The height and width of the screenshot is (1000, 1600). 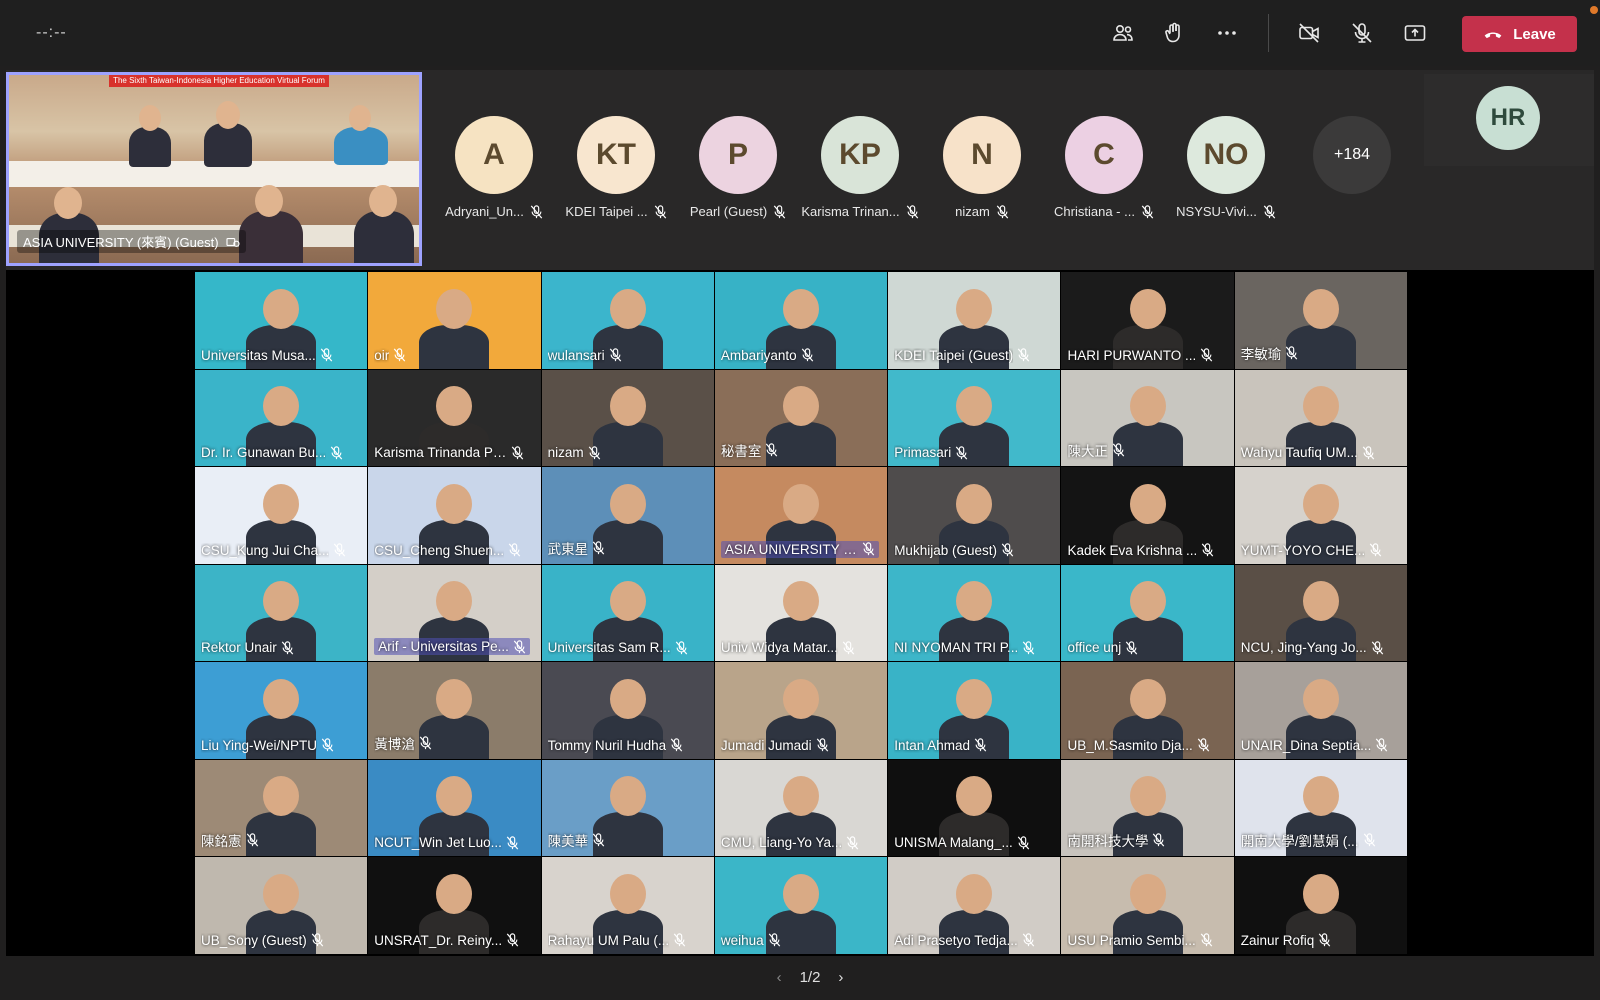 What do you see at coordinates (1148, 418) in the screenshot?
I see `video-tile: 陳大正` at bounding box center [1148, 418].